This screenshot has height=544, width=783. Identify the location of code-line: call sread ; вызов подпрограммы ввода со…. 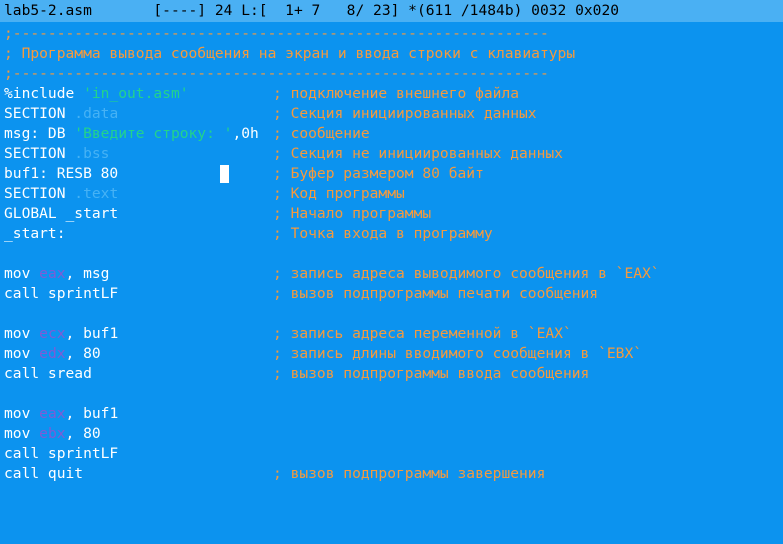
(391, 374).